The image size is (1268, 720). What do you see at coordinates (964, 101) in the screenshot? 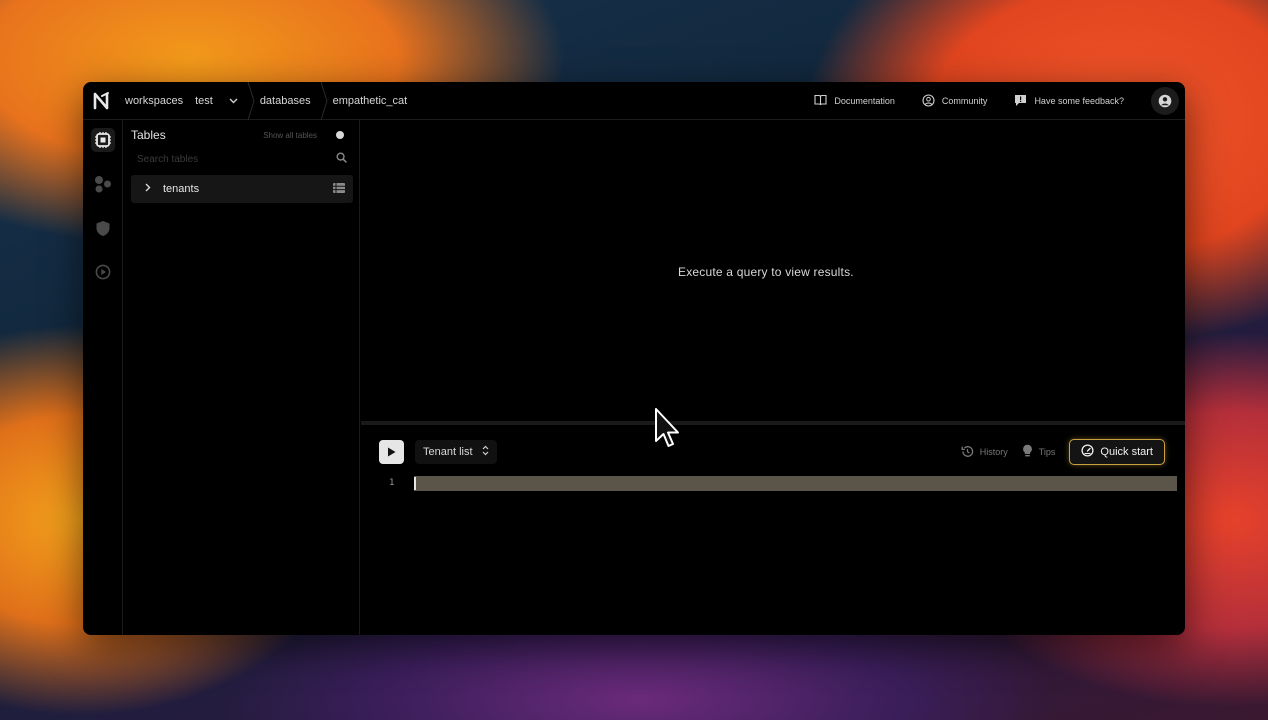
I see `community-label: Community` at bounding box center [964, 101].